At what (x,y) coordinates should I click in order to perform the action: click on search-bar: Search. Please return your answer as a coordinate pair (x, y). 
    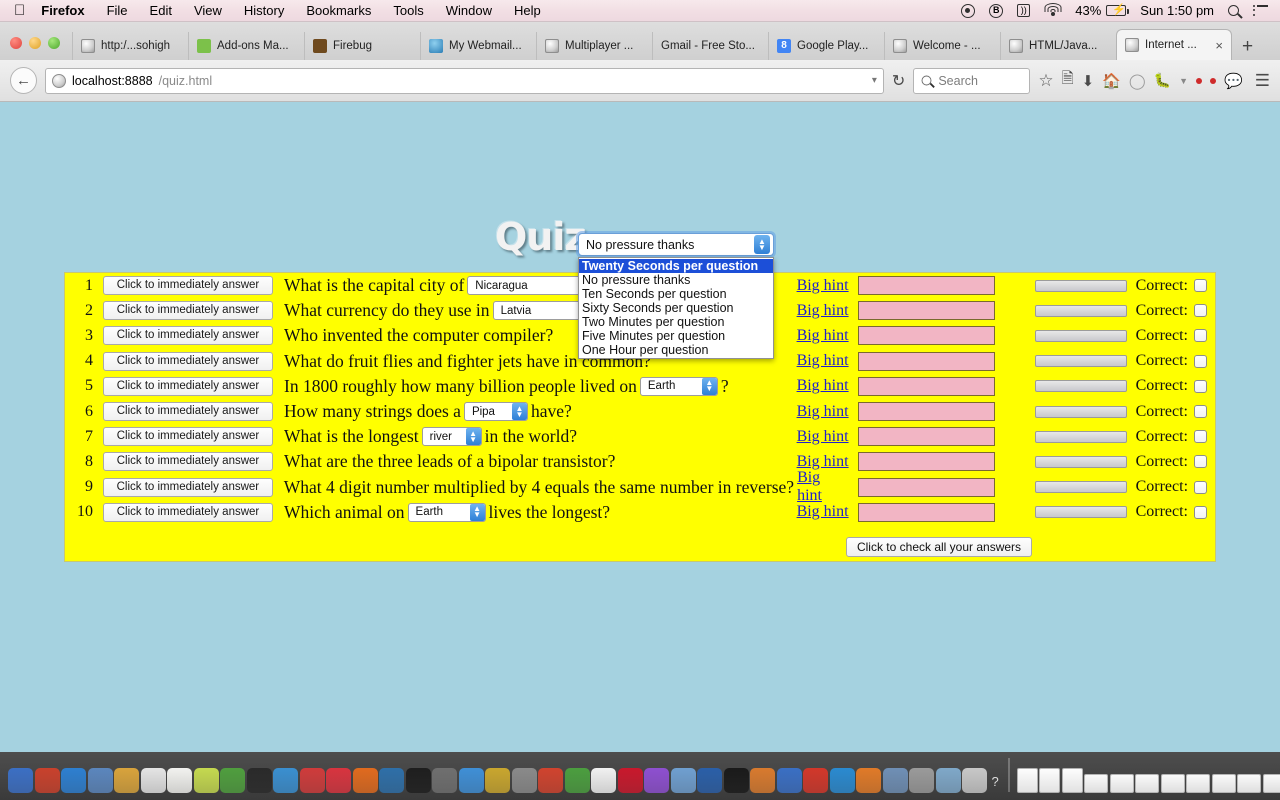
    Looking at the image, I should click on (972, 80).